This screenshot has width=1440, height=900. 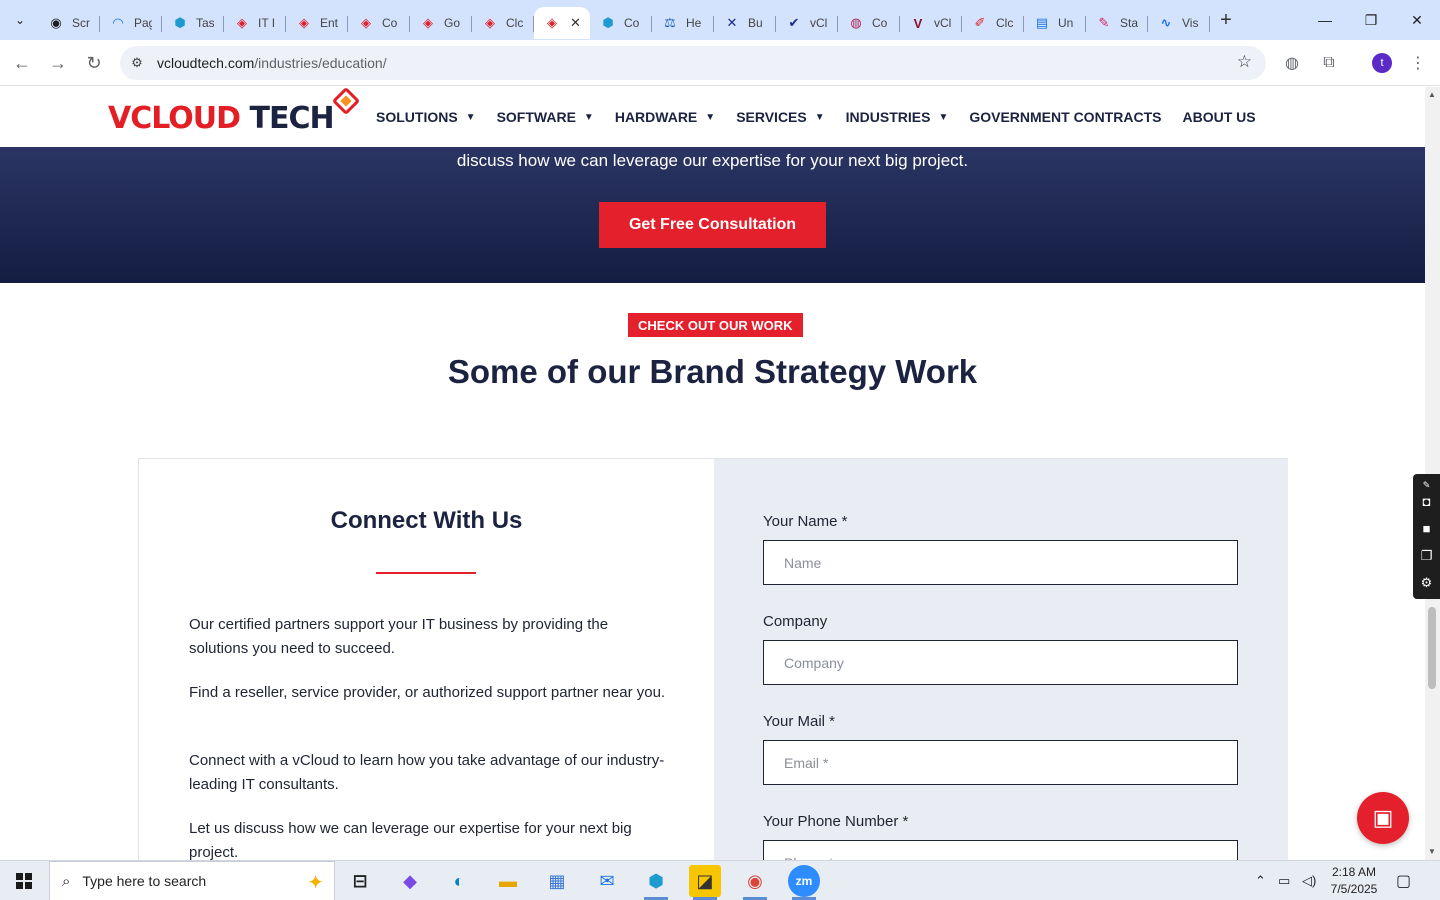 I want to click on minimize-button: —, so click(x=1325, y=20).